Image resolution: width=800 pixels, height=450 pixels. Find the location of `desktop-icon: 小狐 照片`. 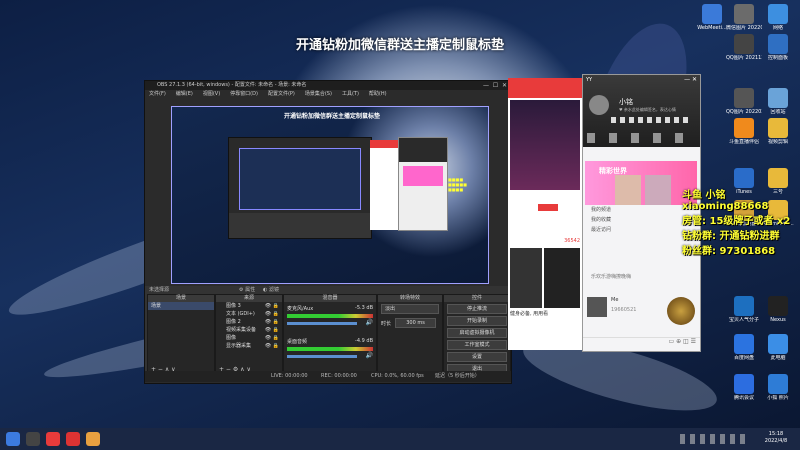

desktop-icon: 小狐 照片 is located at coordinates (778, 387).